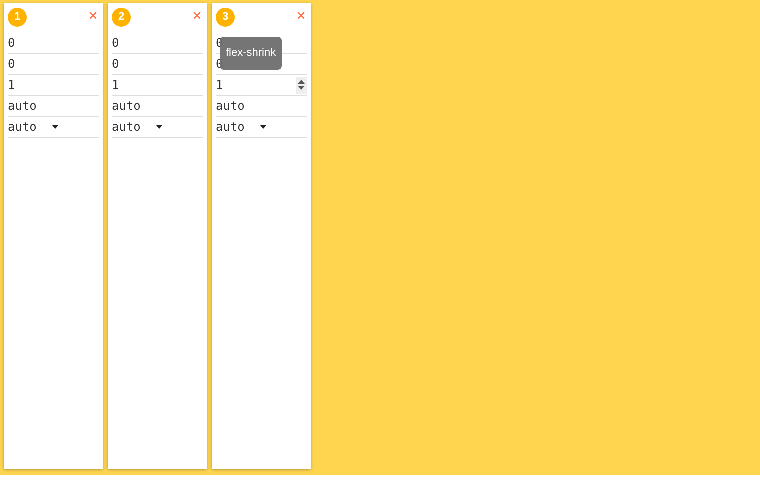 The image size is (760, 480). I want to click on number-badge: 3, so click(225, 17).